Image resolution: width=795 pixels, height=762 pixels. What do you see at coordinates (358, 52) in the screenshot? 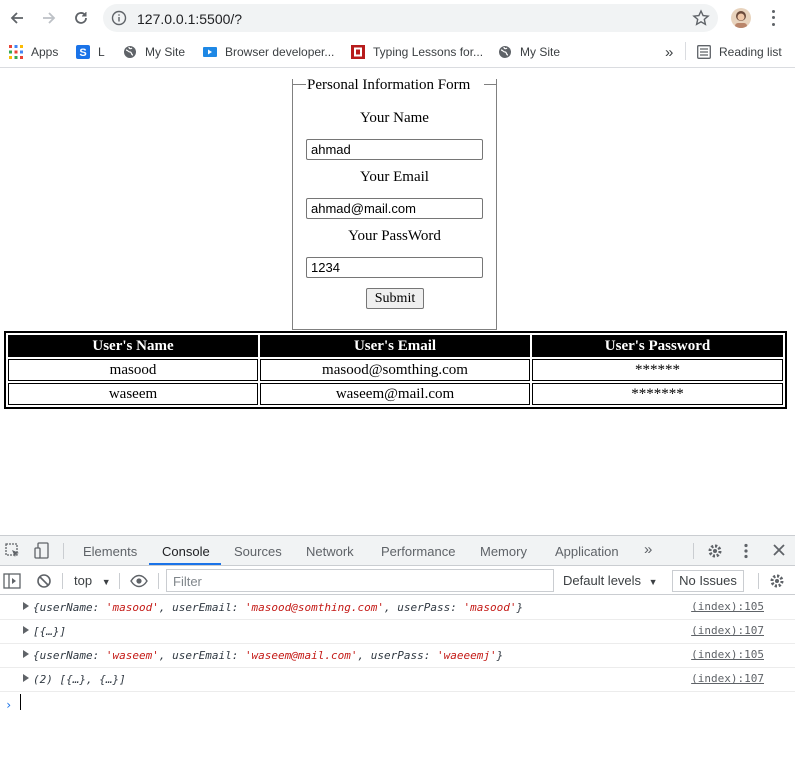
I see `typing-icon` at bounding box center [358, 52].